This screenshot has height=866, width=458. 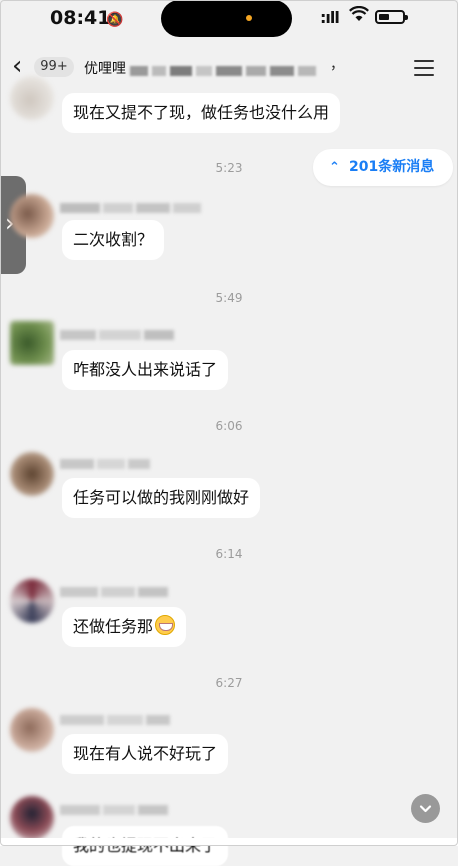 I want to click on message-bubble: 二次收割？, so click(x=113, y=240).